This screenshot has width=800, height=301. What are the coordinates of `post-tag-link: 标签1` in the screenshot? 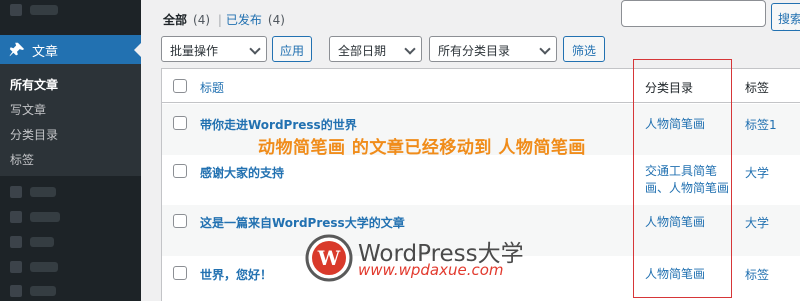 It's located at (761, 124).